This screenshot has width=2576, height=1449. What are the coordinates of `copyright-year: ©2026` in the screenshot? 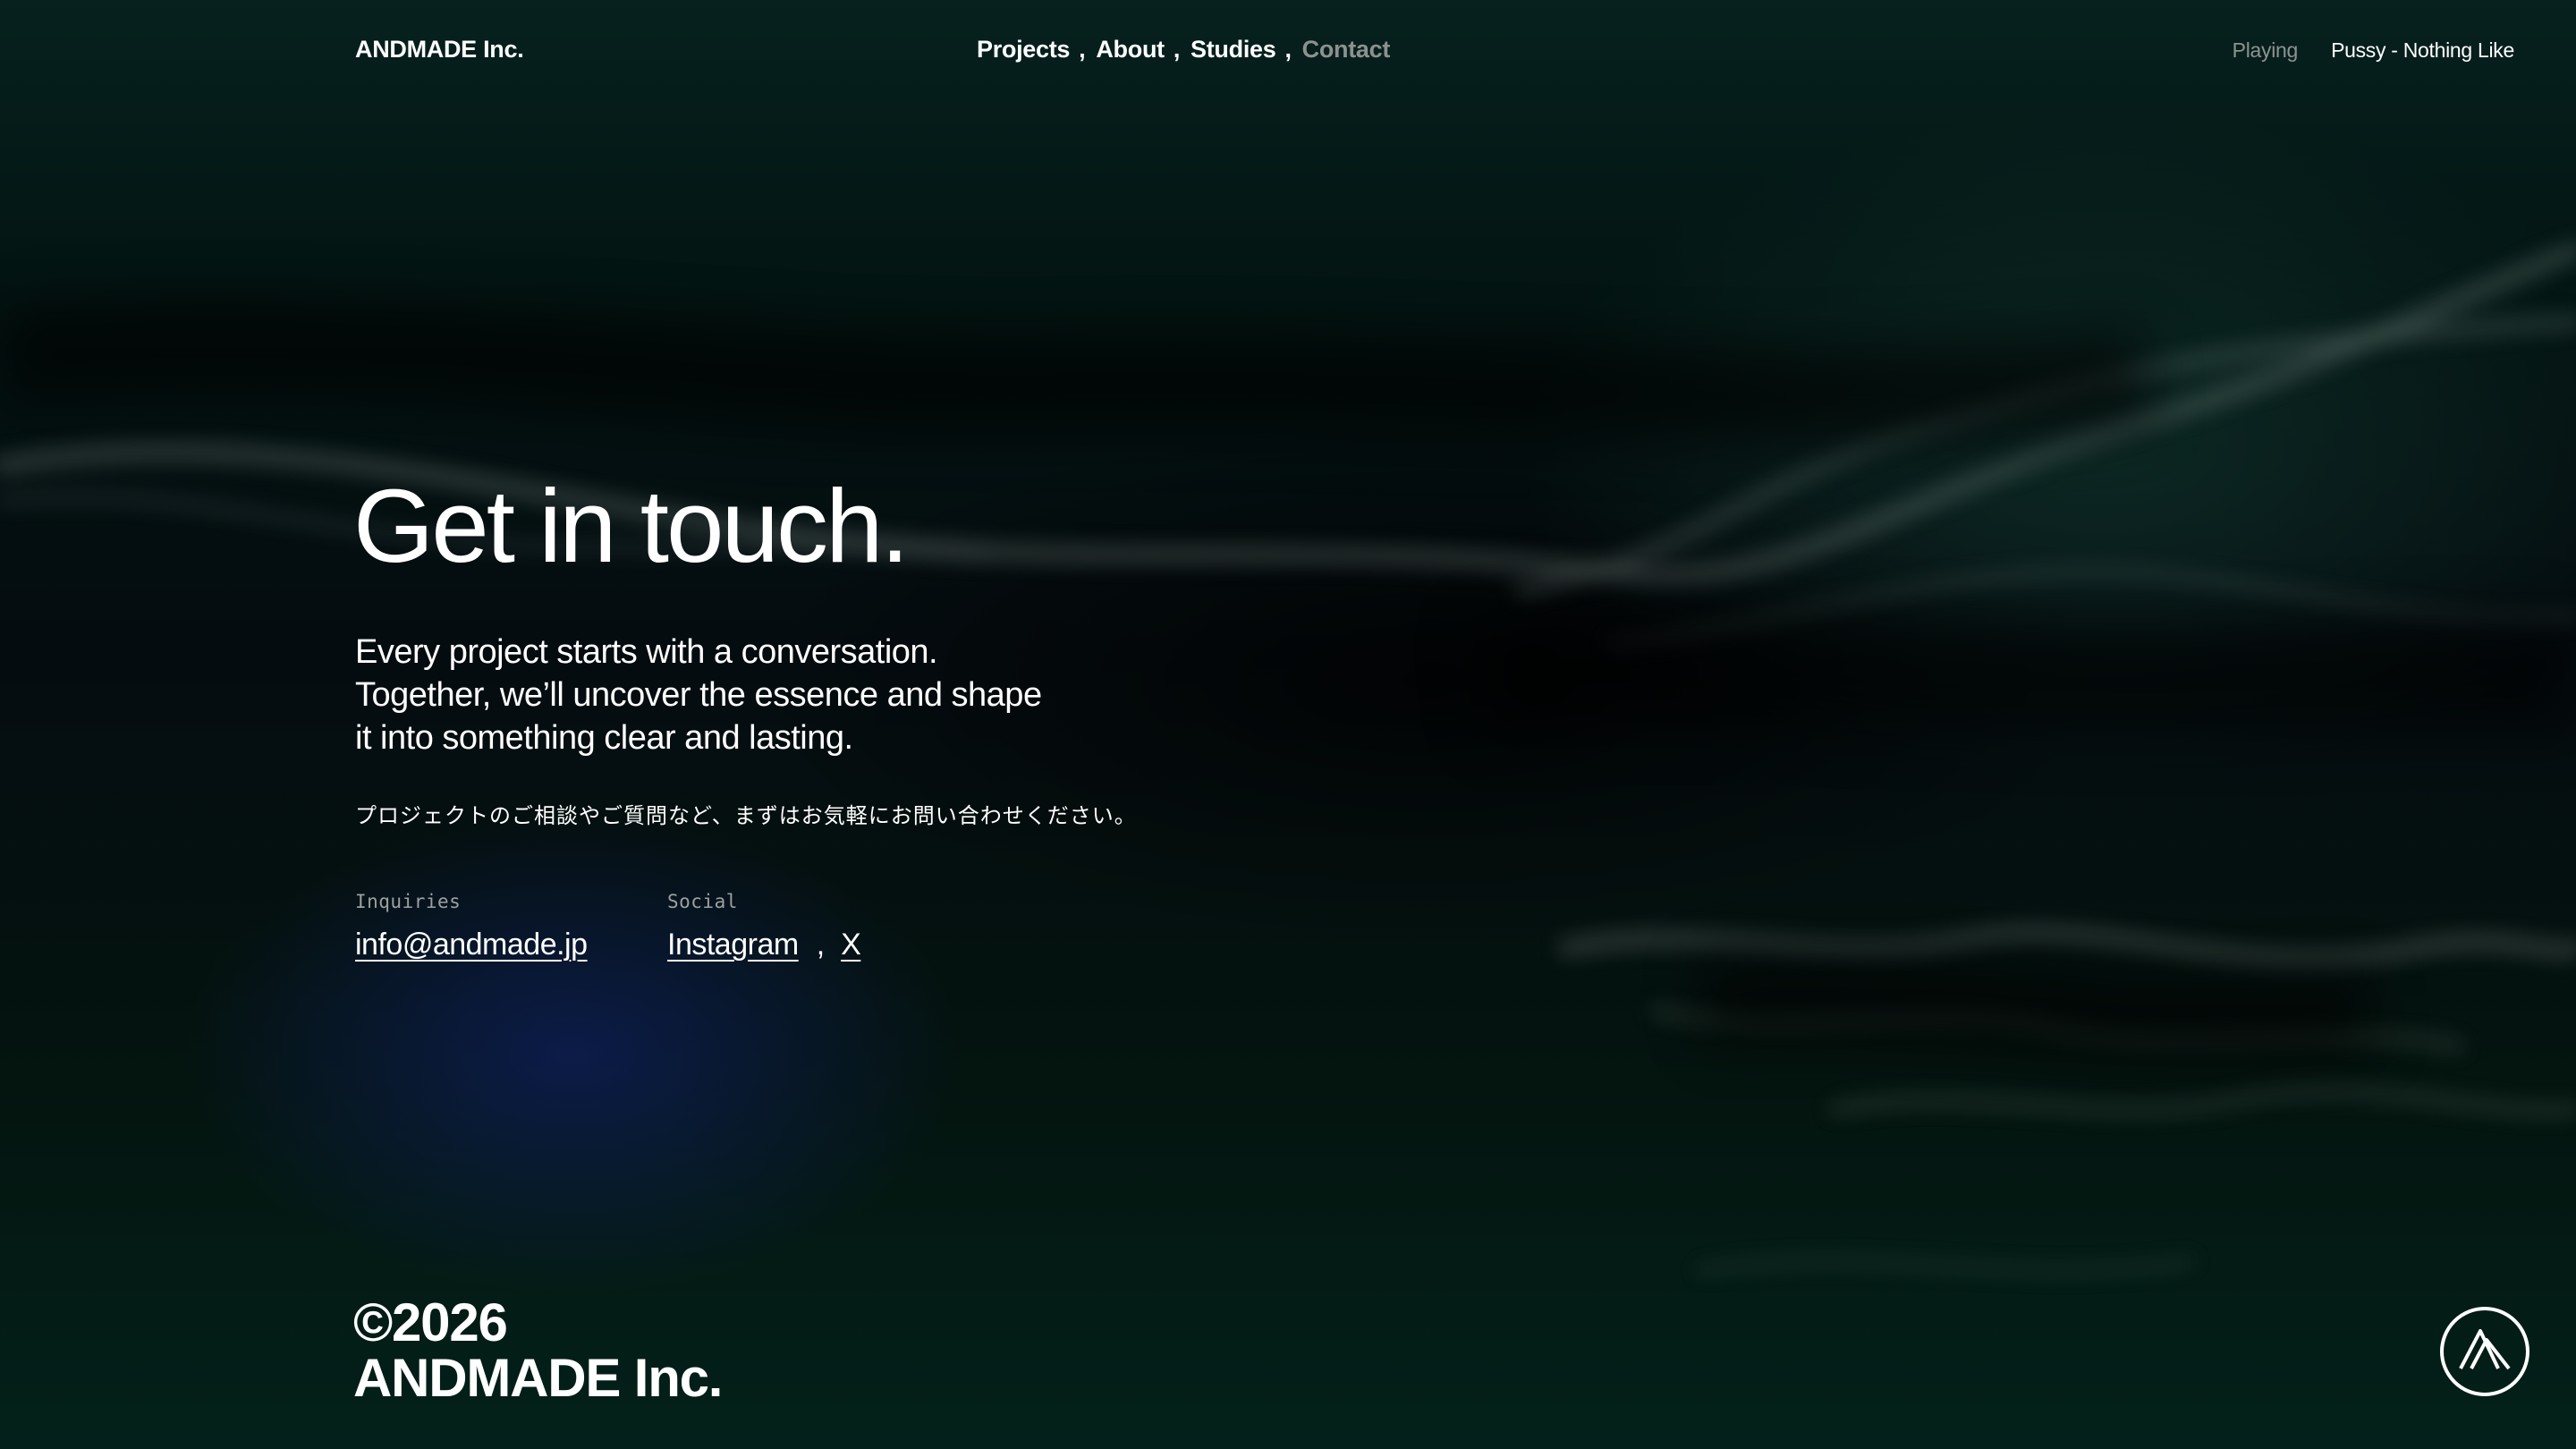 It's located at (430, 1322).